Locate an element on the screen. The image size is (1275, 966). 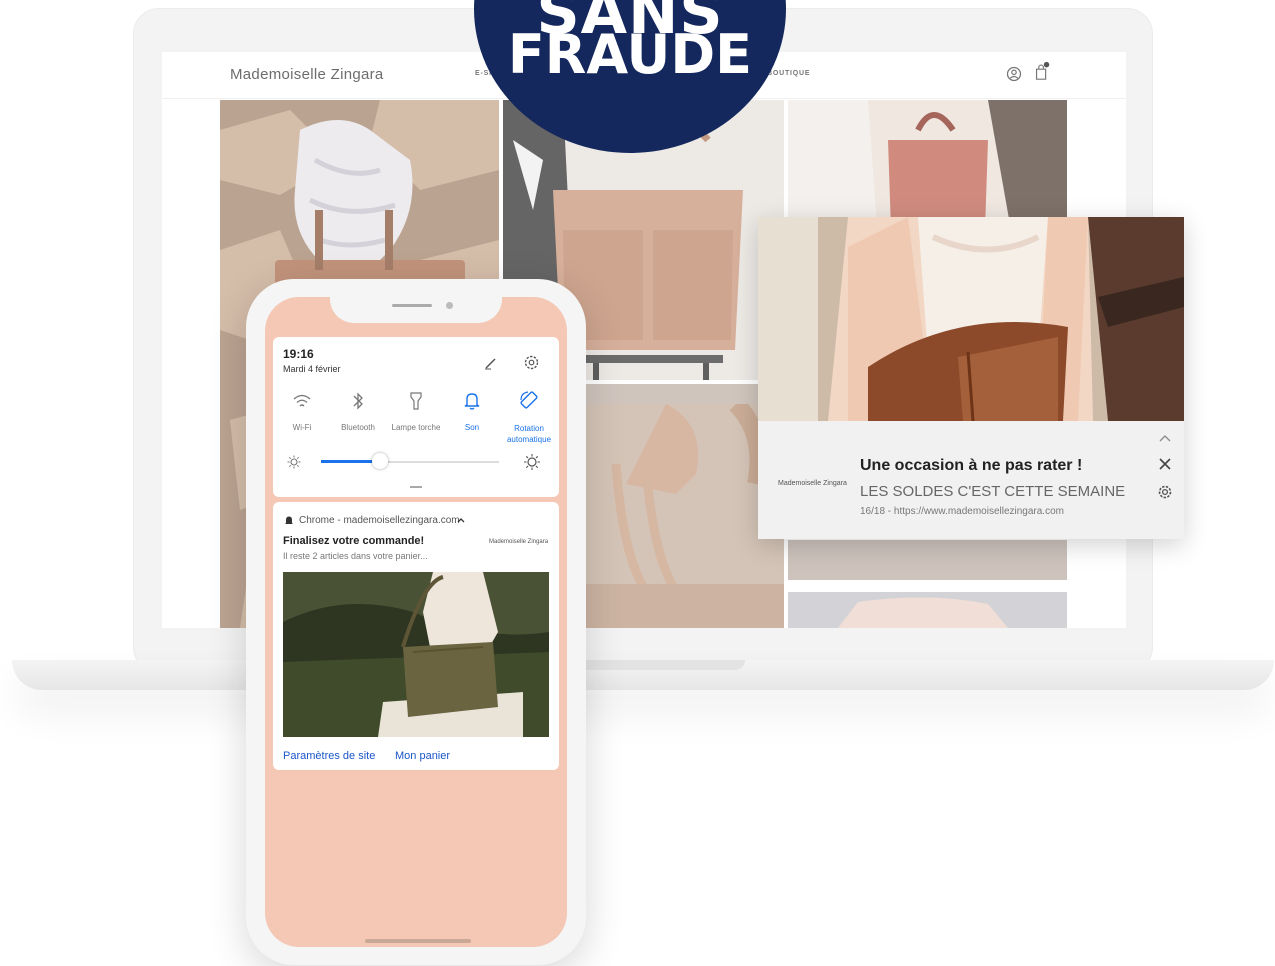
close-icon is located at coordinates (1165, 464).